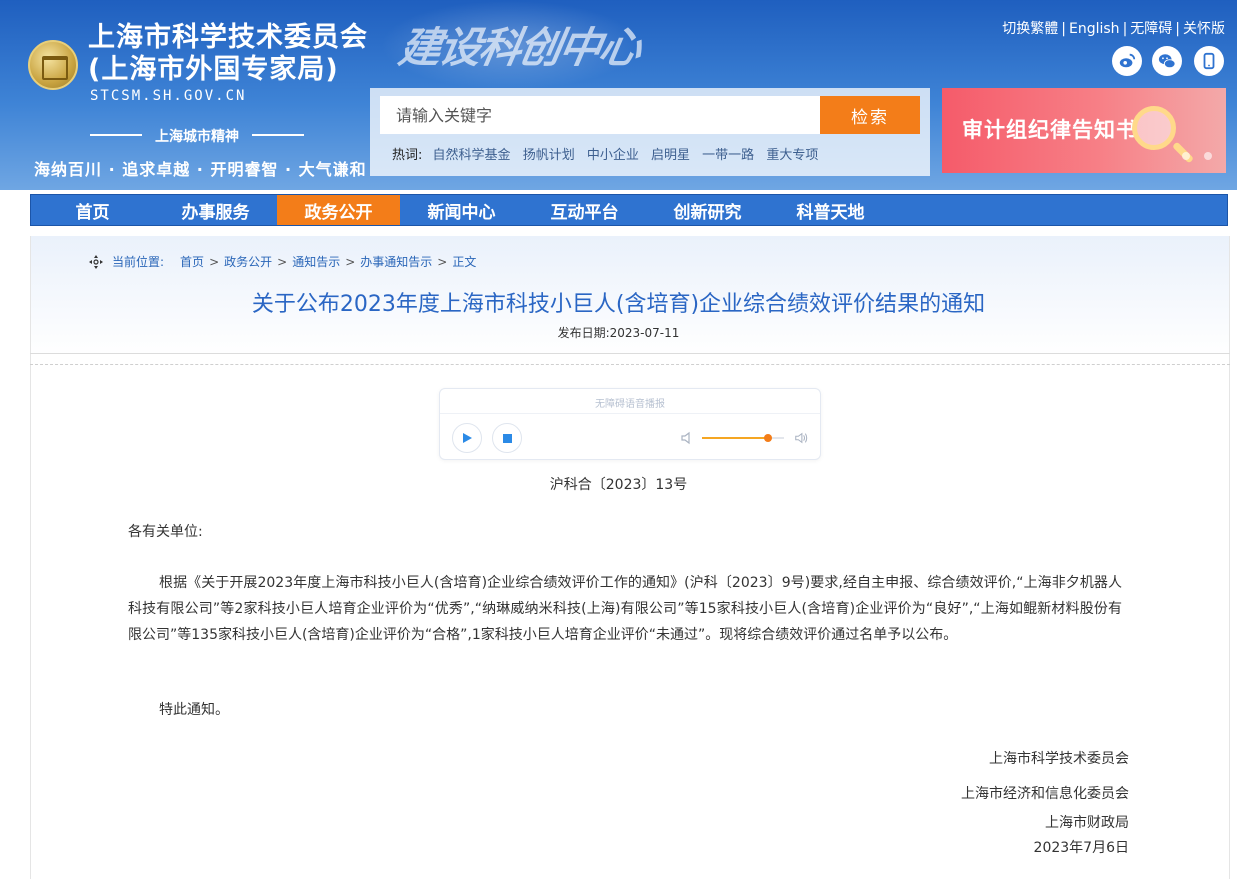  What do you see at coordinates (213, 69) in the screenshot?
I see `site-title-line2: (上海市外国专家局)` at bounding box center [213, 69].